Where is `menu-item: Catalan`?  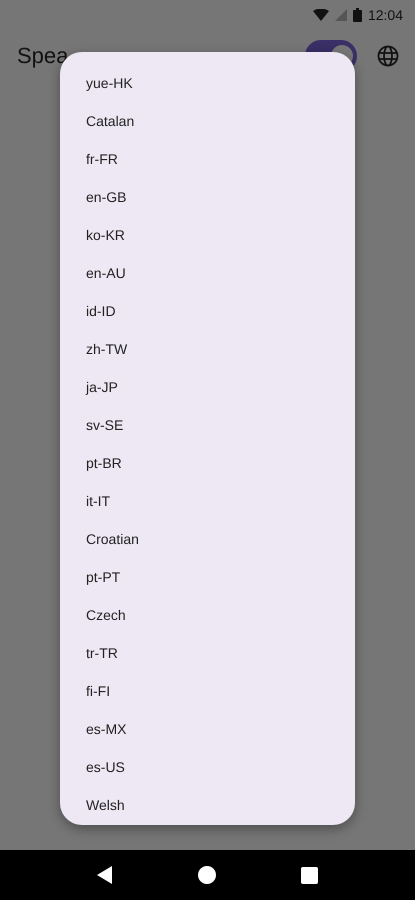
menu-item: Catalan is located at coordinates (207, 121).